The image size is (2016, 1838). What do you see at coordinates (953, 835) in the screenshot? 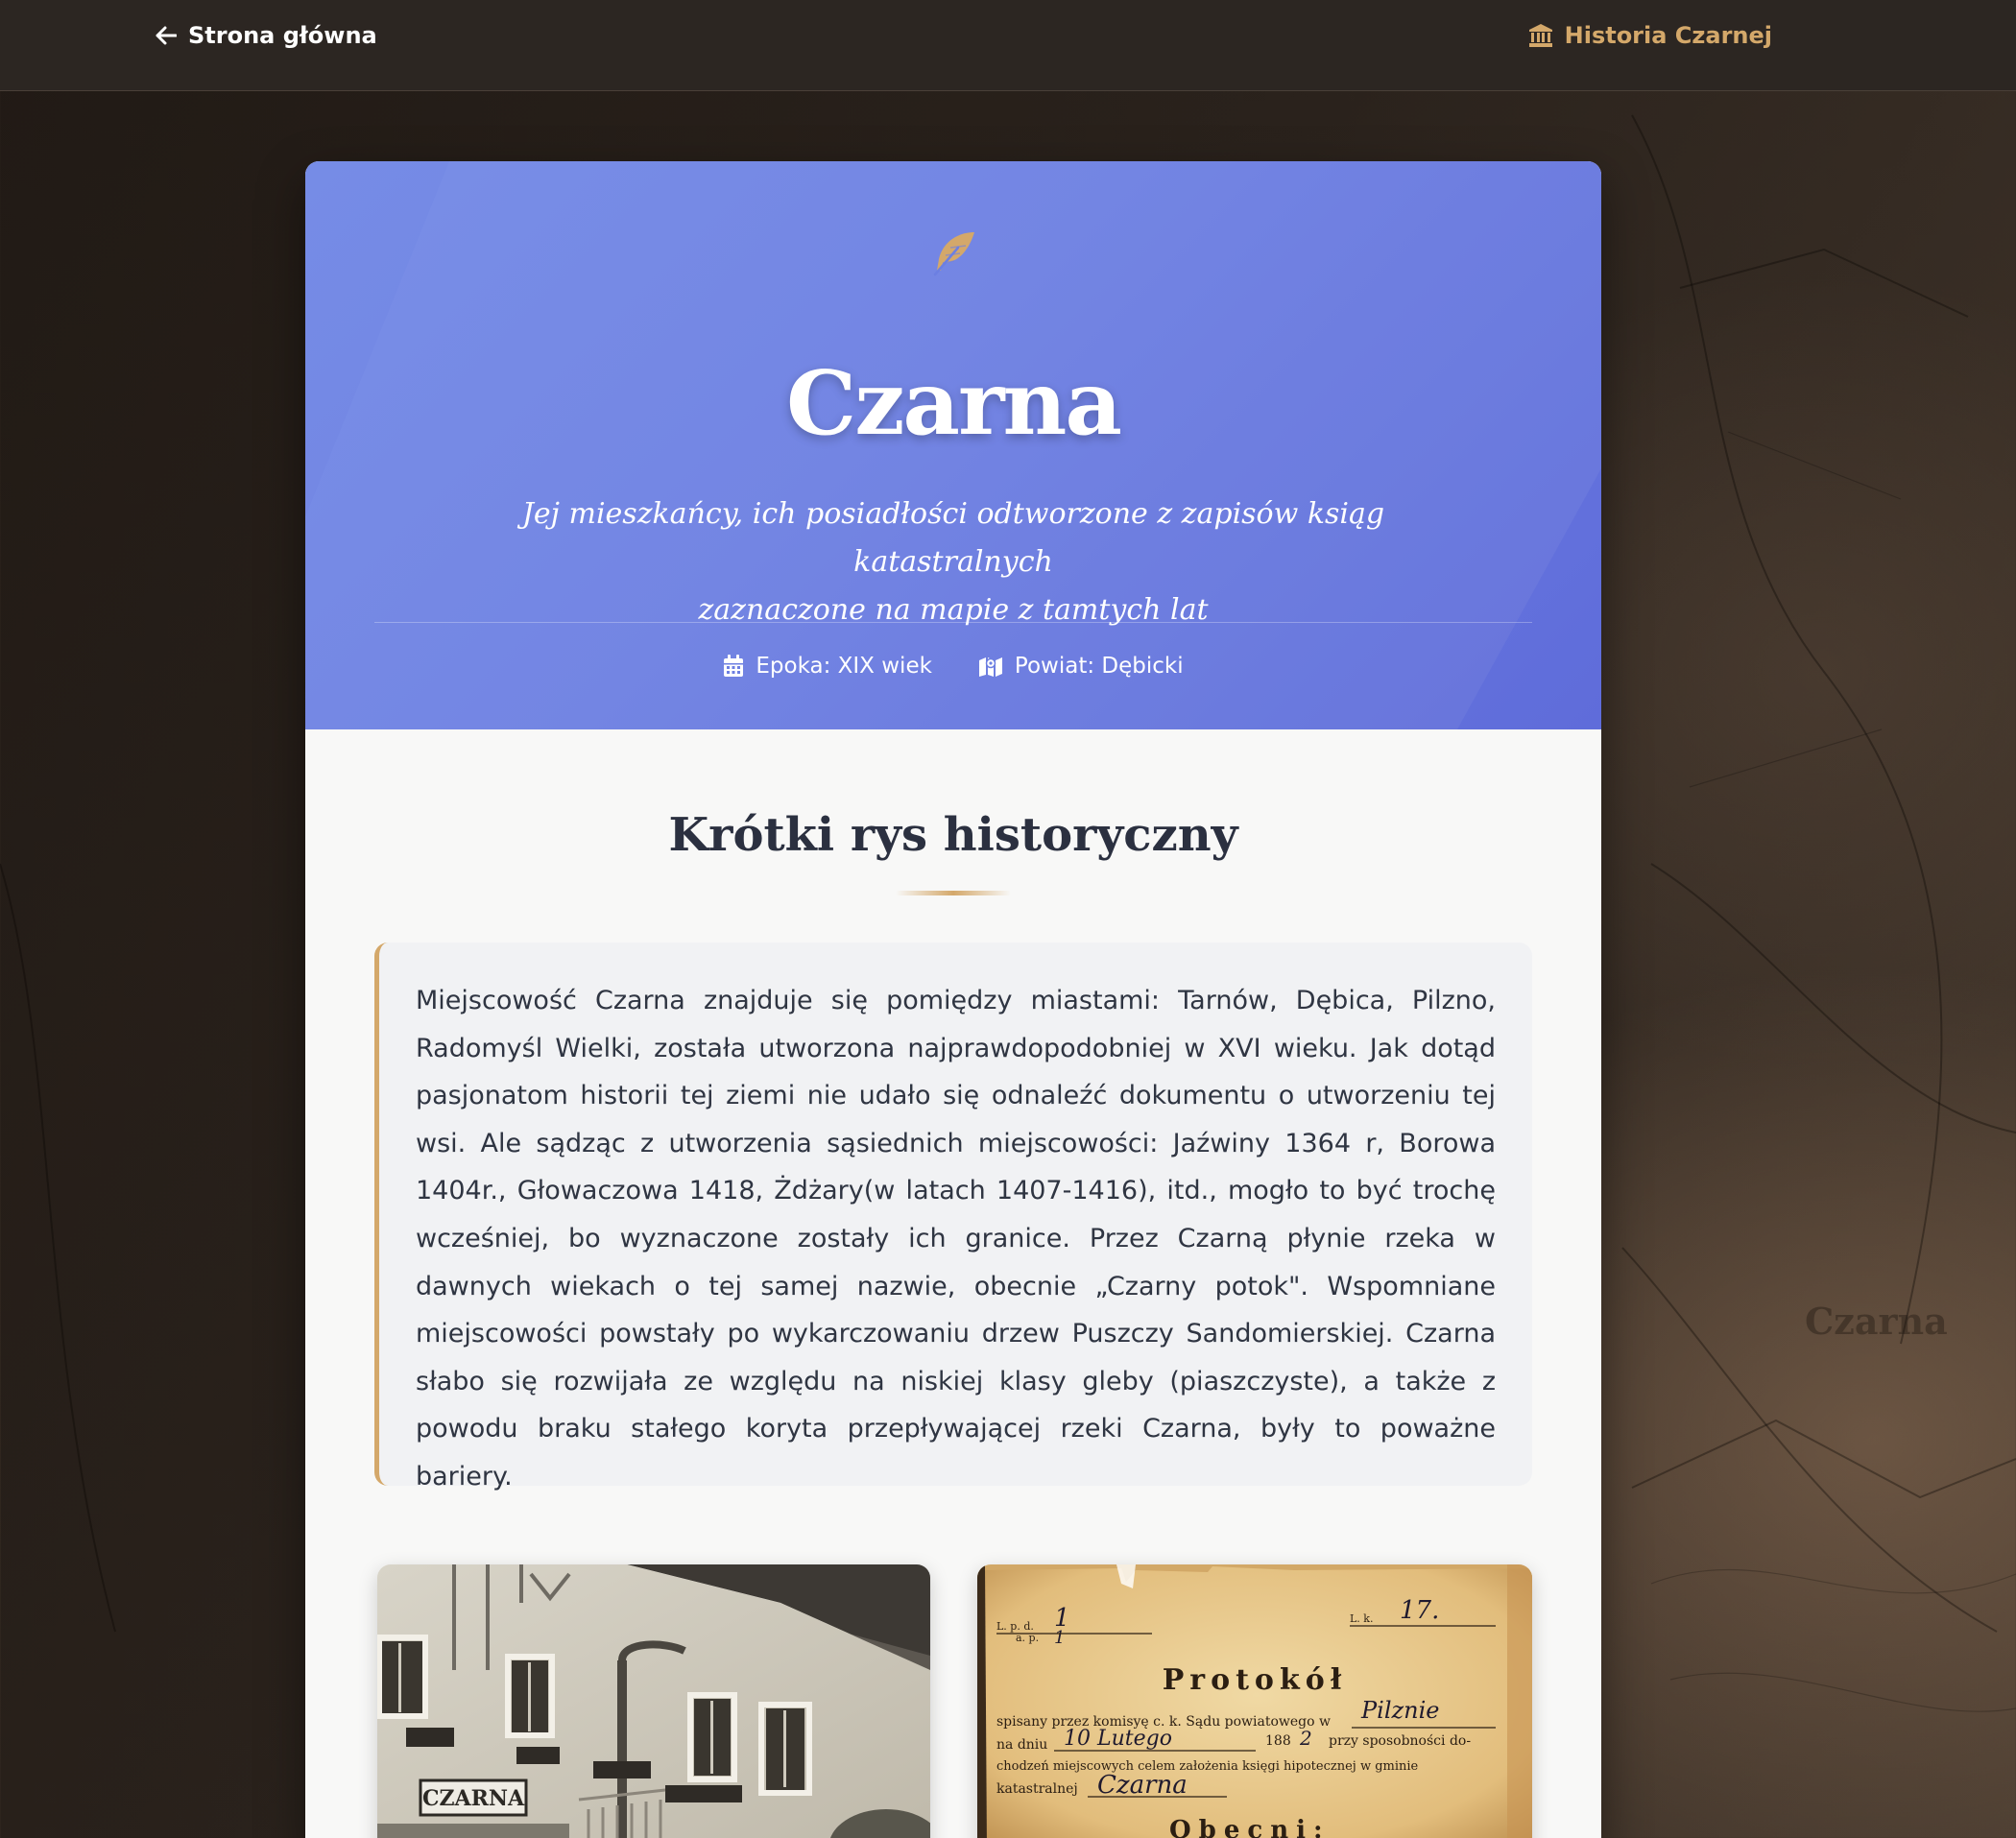
I see `section-title: Krótki rys historyczny` at bounding box center [953, 835].